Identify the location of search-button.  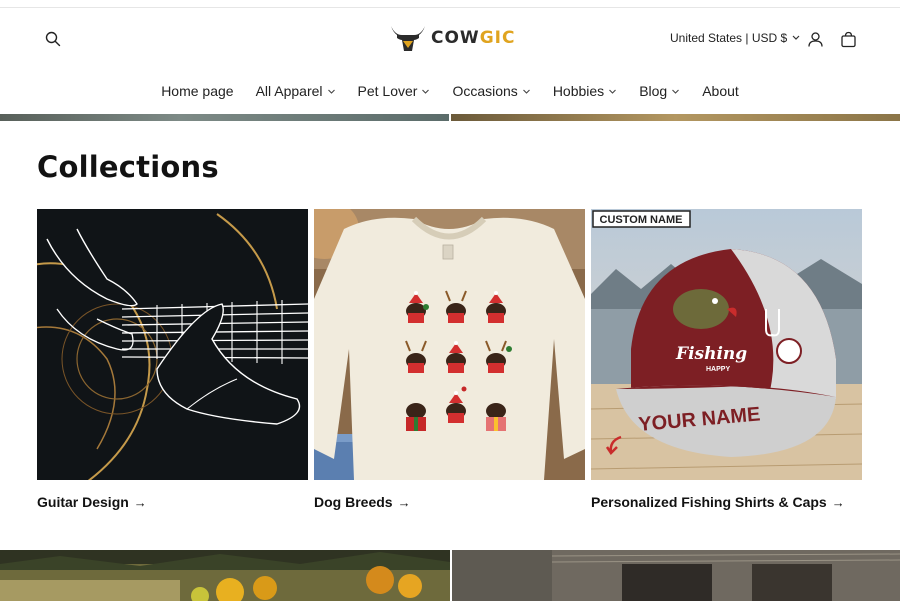
(53, 39).